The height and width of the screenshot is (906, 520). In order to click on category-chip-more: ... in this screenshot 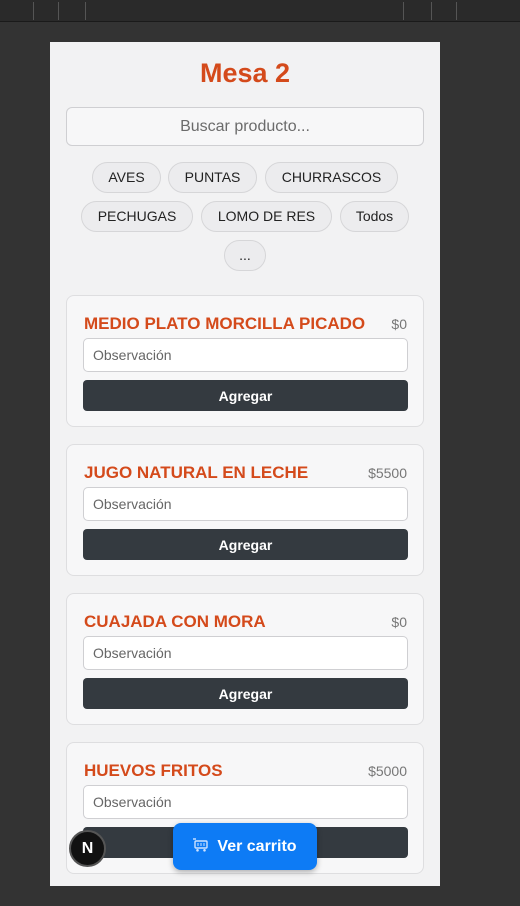, I will do `click(245, 255)`.